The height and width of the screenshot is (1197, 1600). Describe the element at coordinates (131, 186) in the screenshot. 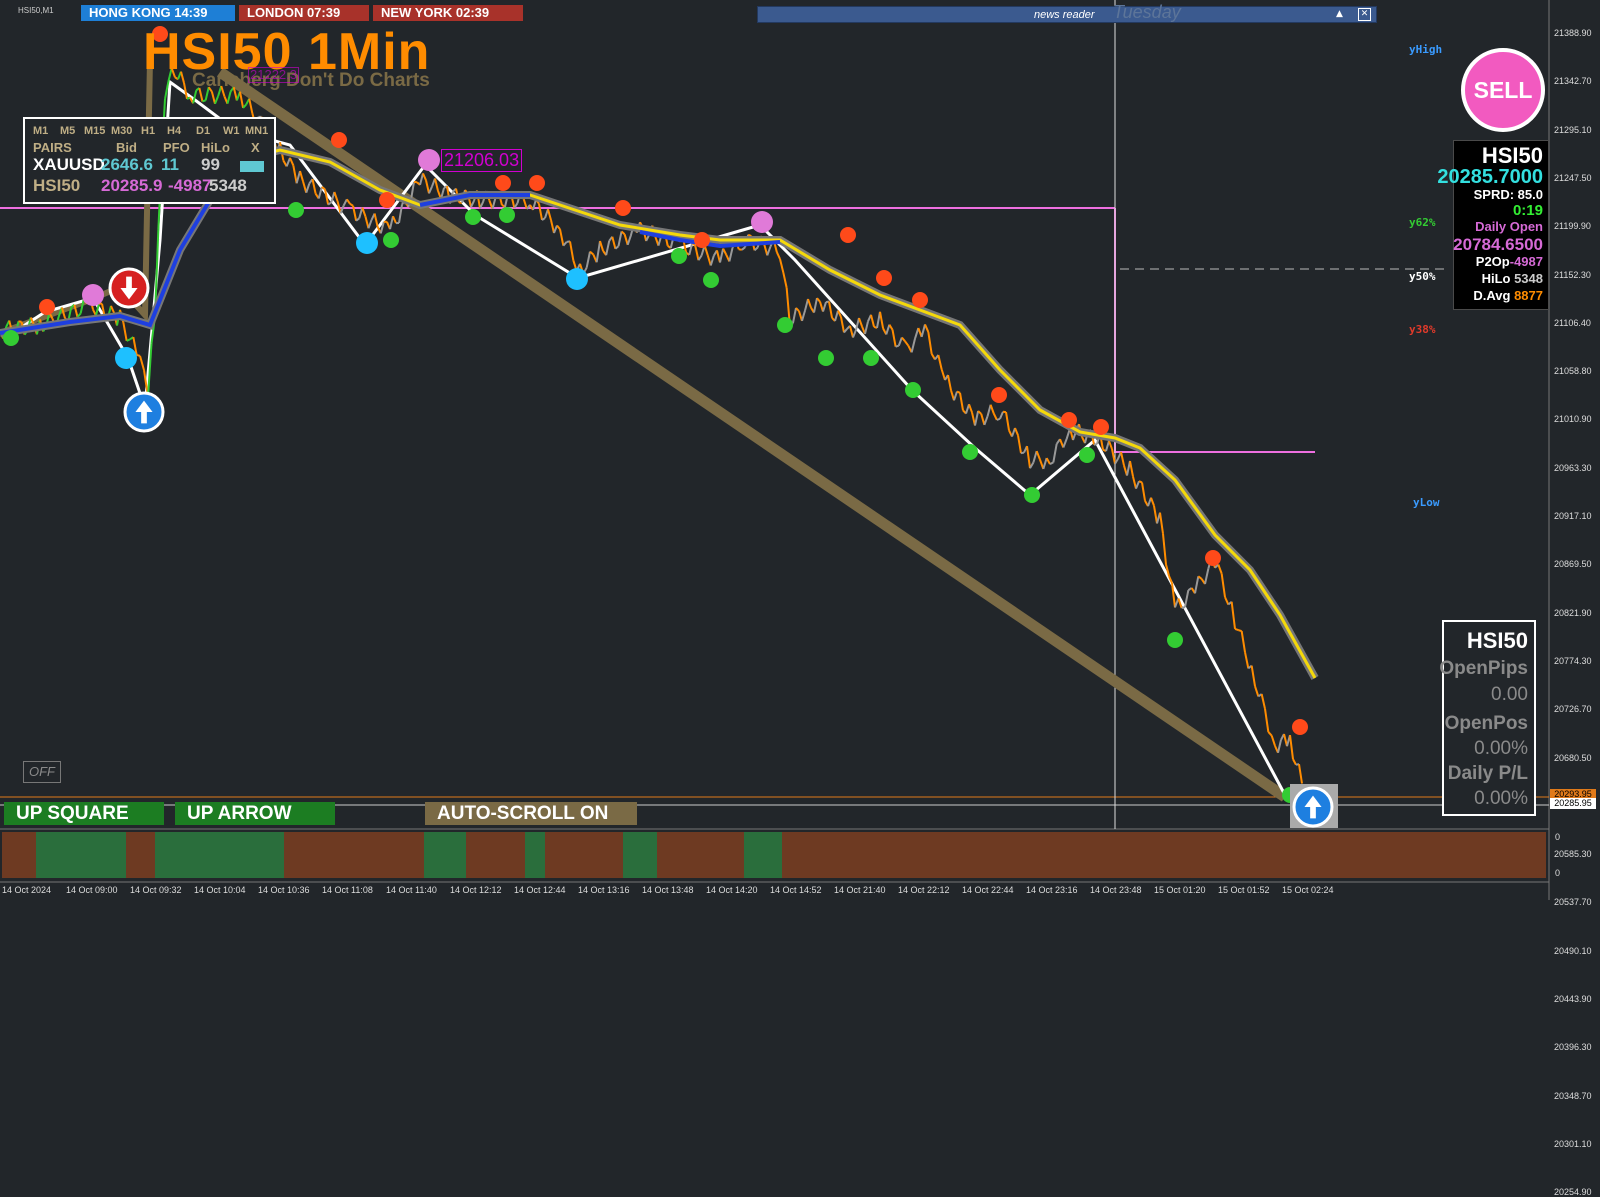

I see `pair-bid: 20285.9` at that location.